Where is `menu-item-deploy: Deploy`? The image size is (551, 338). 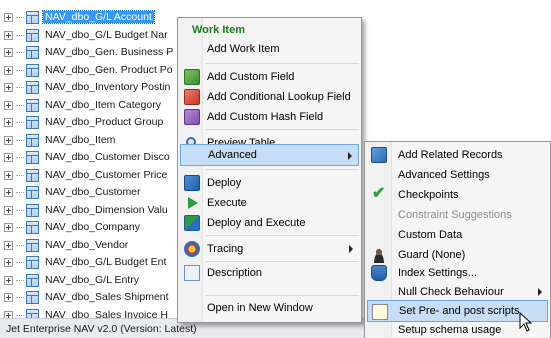
menu-item-deploy: Deploy is located at coordinates (269, 183).